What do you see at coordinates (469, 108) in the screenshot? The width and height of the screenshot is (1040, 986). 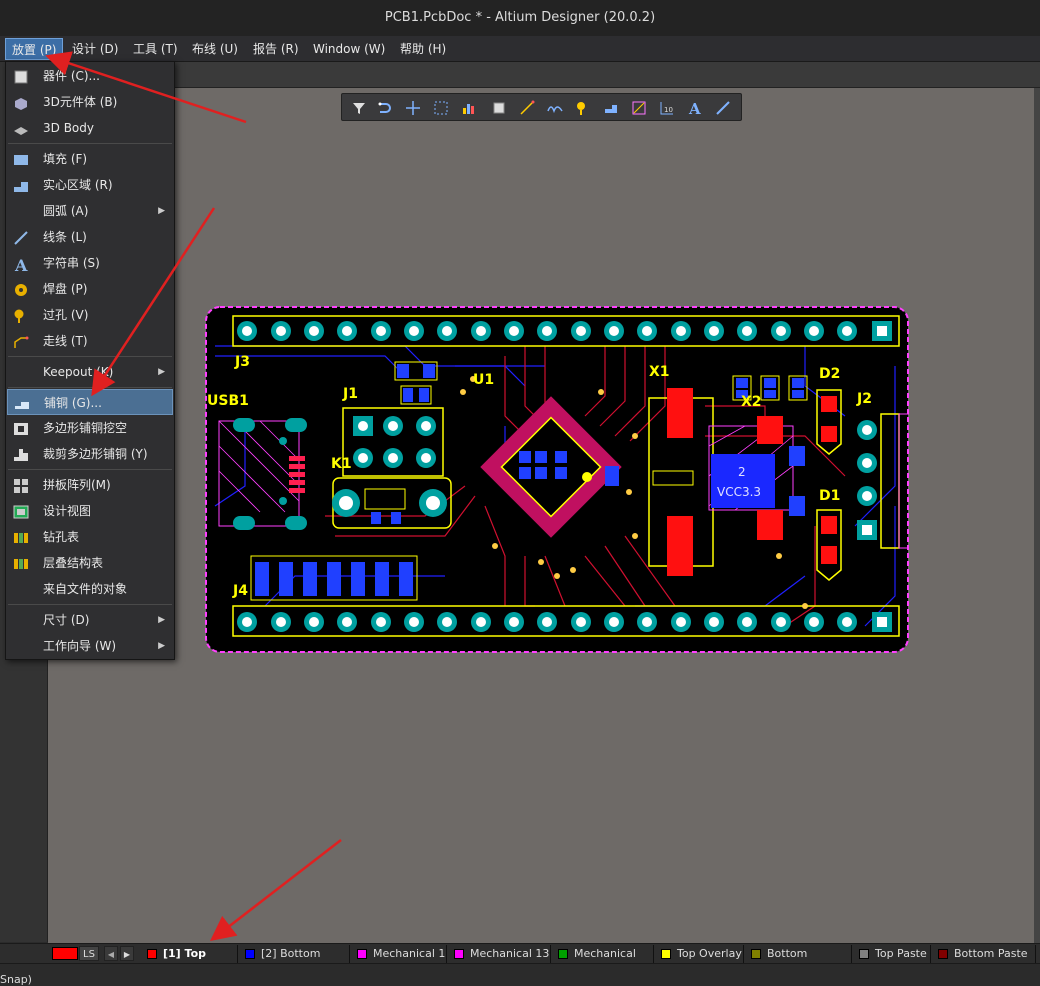 I see `chart-icon` at bounding box center [469, 108].